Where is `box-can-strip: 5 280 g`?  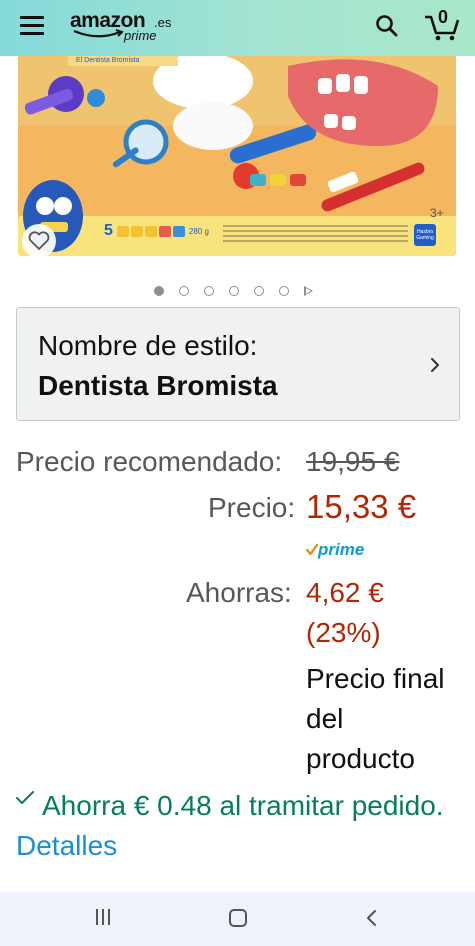 box-can-strip: 5 280 g is located at coordinates (156, 231).